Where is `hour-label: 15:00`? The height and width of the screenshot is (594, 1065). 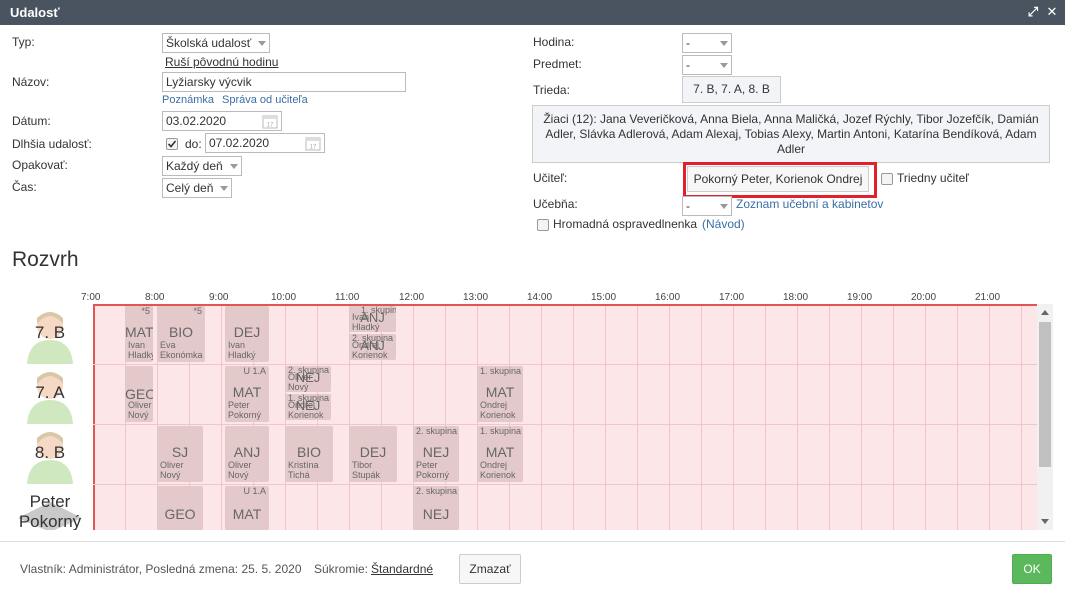 hour-label: 15:00 is located at coordinates (604, 297).